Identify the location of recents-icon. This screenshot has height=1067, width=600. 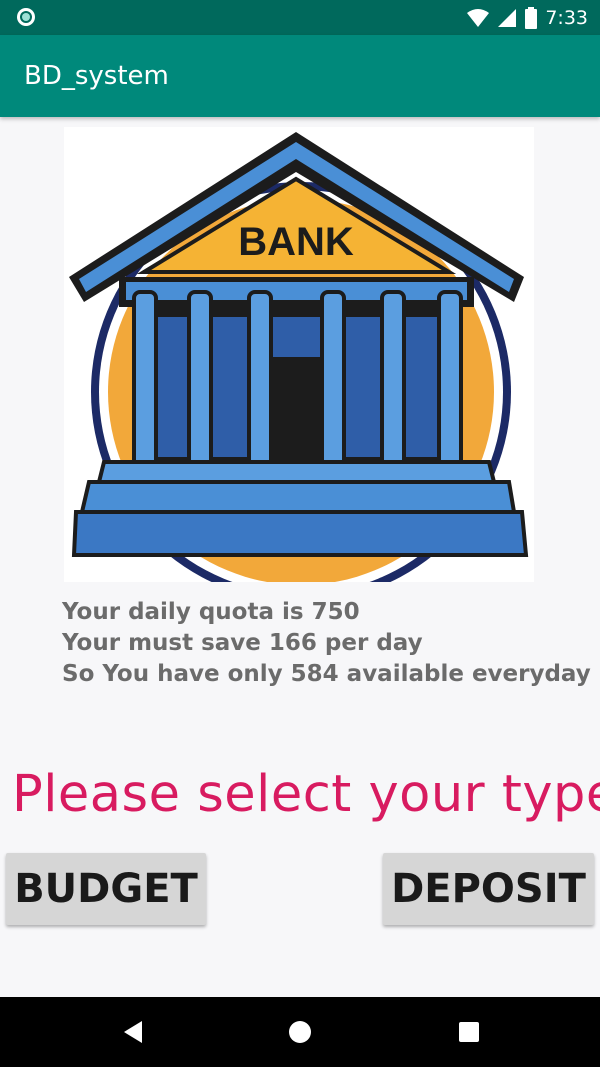
(469, 1032).